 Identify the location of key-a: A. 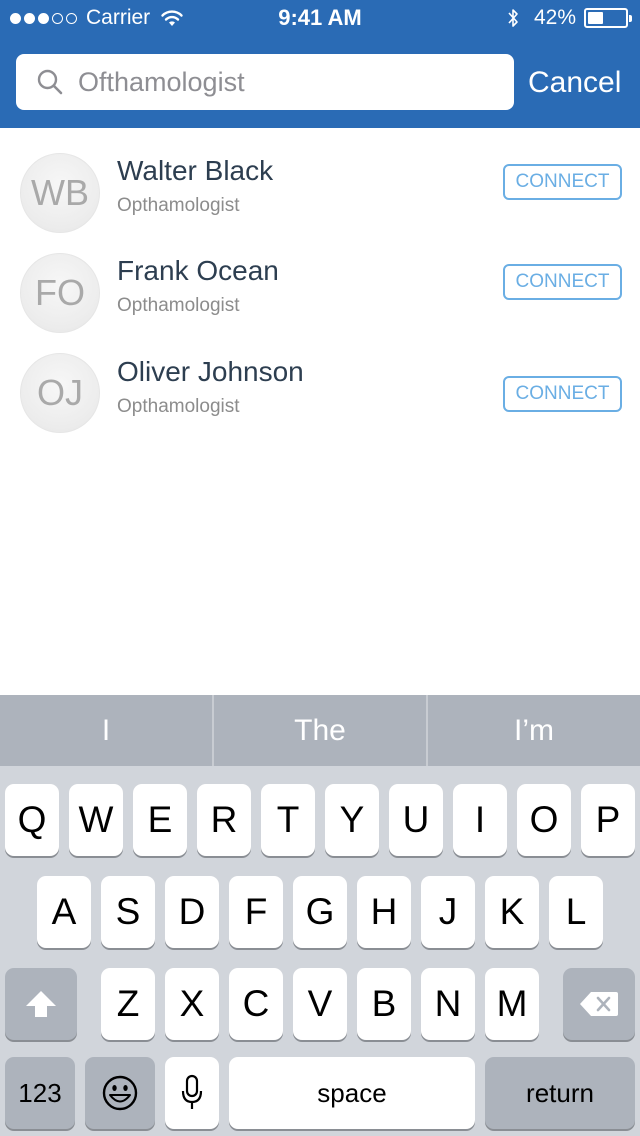
(64, 912).